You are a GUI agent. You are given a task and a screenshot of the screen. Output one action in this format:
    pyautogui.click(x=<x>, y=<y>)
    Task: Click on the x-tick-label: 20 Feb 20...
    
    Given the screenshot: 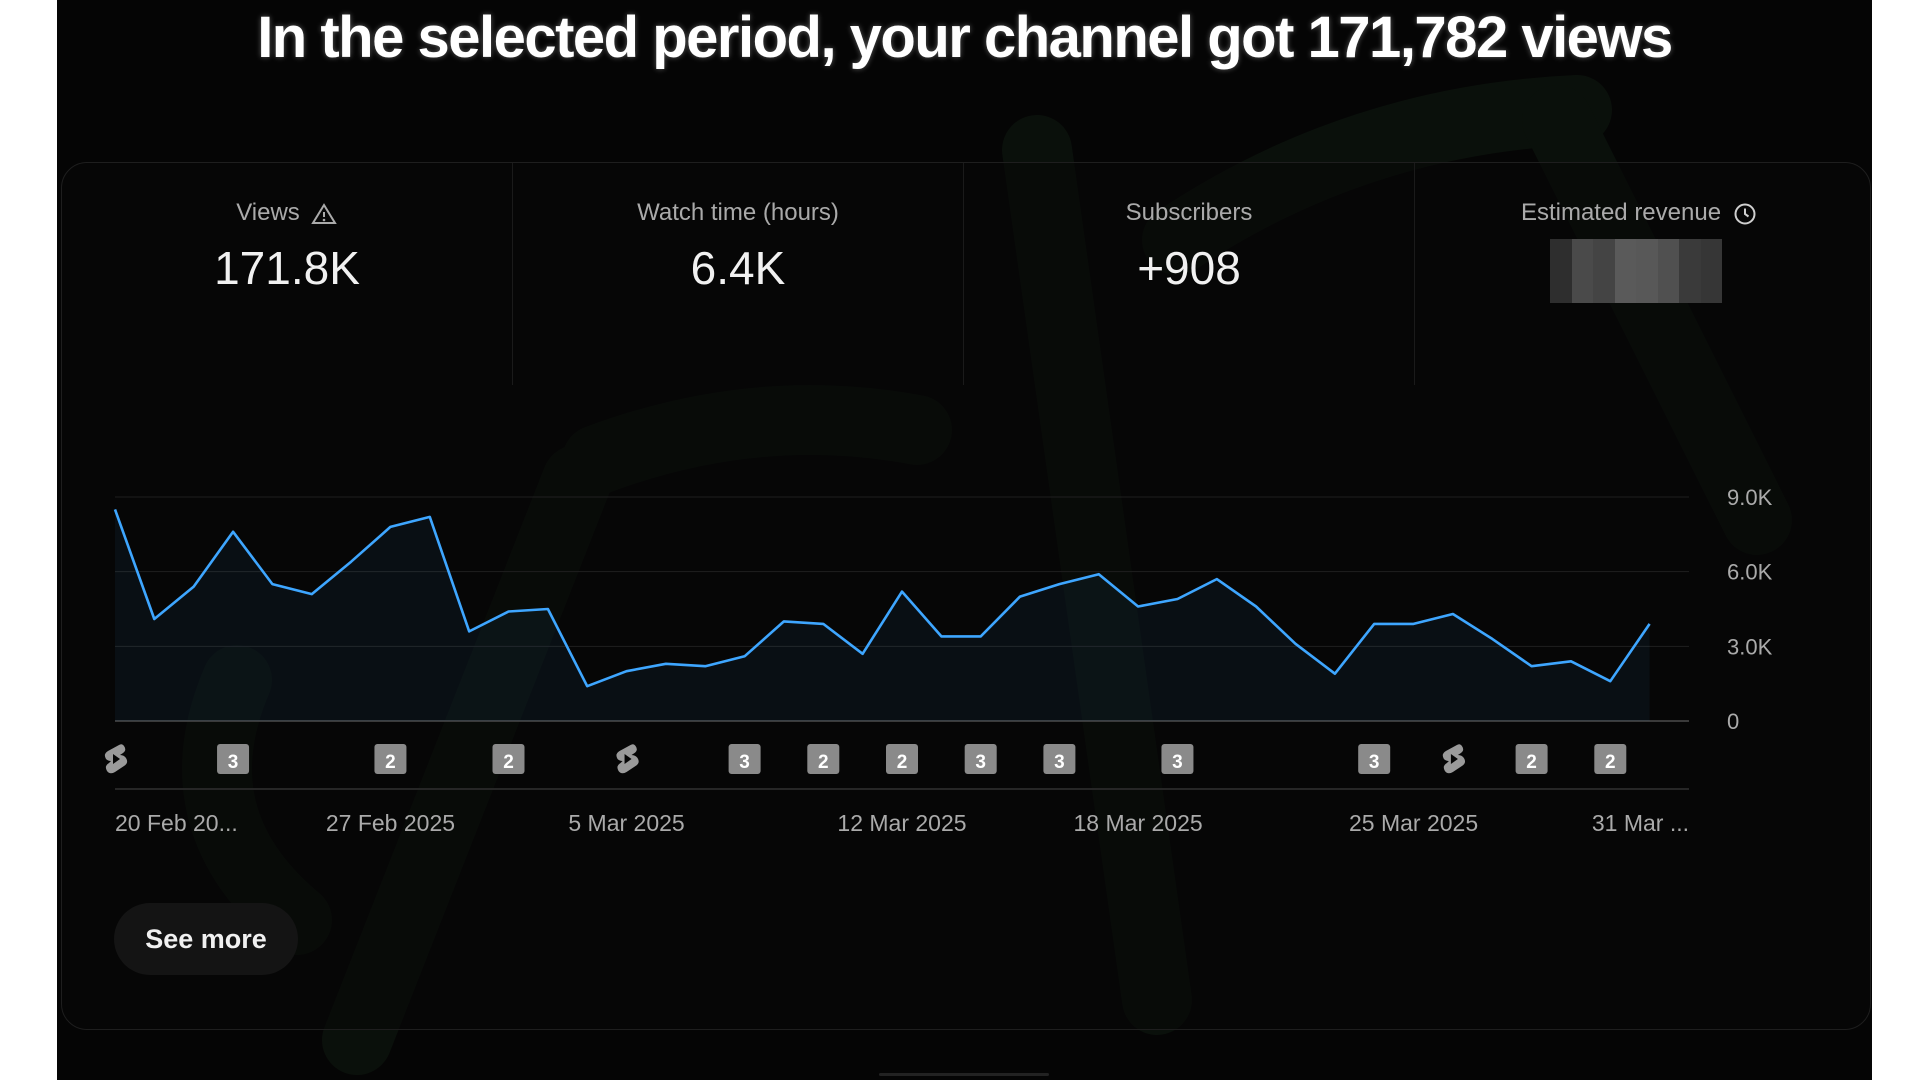 What is the action you would take?
    pyautogui.click(x=176, y=823)
    